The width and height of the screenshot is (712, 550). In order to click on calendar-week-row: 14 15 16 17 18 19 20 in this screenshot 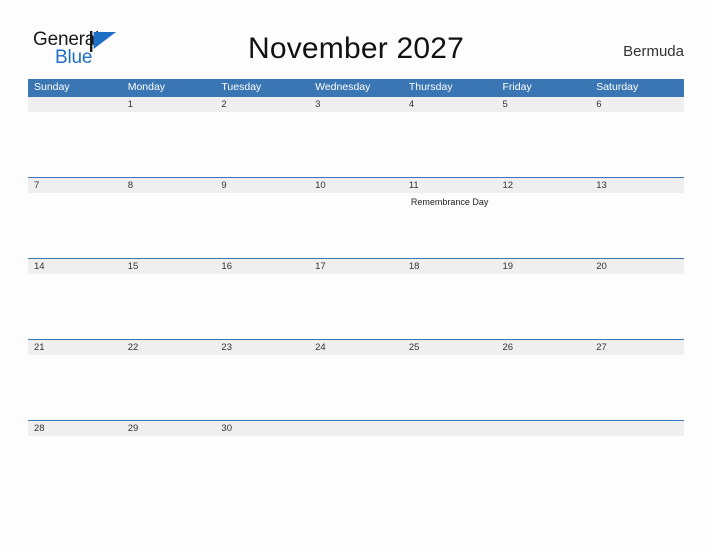, I will do `click(356, 298)`.